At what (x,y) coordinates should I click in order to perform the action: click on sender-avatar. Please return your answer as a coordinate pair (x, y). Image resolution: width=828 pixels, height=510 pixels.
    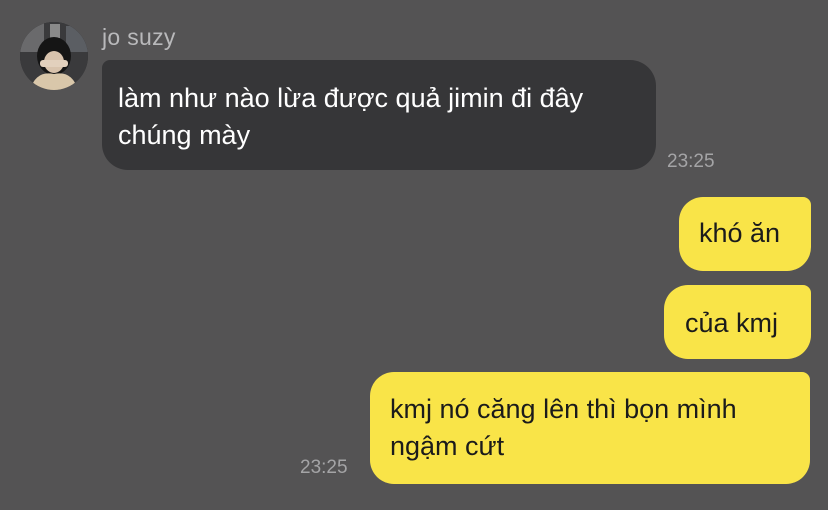
    Looking at the image, I should click on (54, 56).